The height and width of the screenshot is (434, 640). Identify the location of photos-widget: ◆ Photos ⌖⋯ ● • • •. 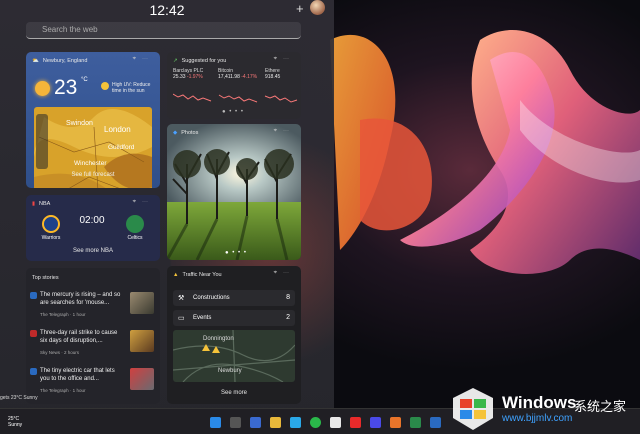
(234, 192).